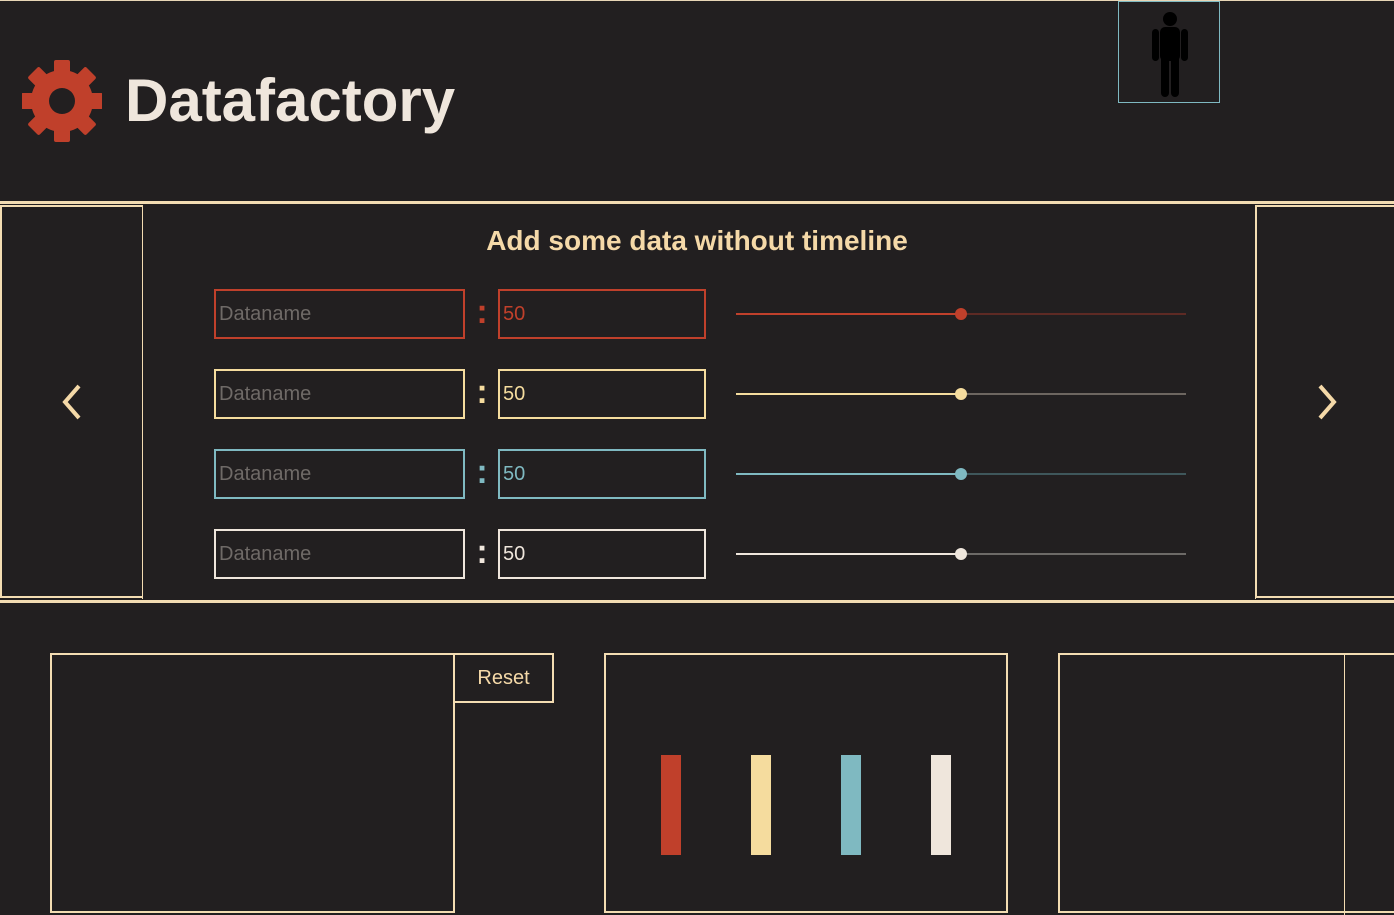 The width and height of the screenshot is (1394, 915). I want to click on carousel-prev-button, so click(71, 401).